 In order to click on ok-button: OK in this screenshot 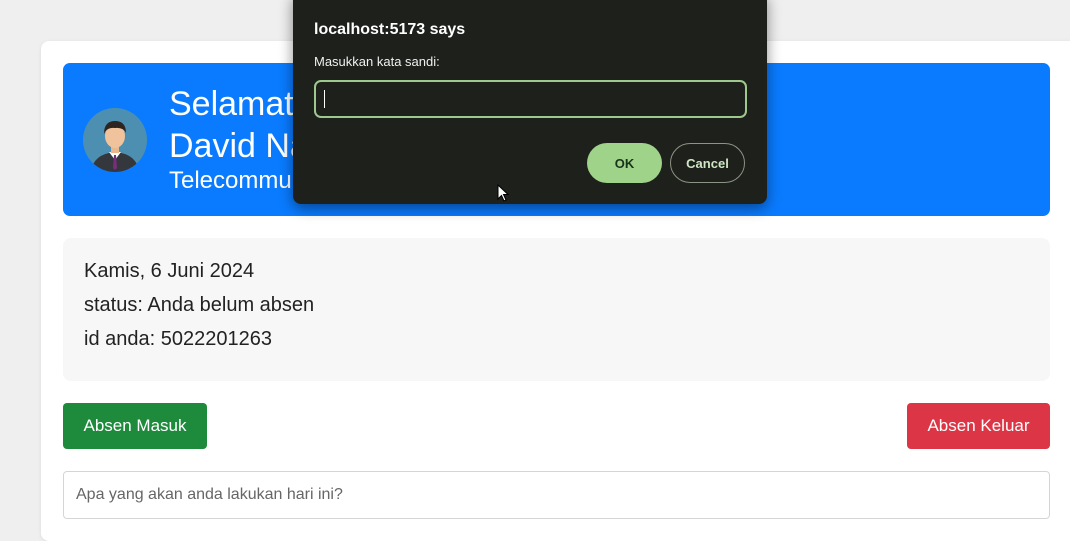, I will do `click(624, 163)`.